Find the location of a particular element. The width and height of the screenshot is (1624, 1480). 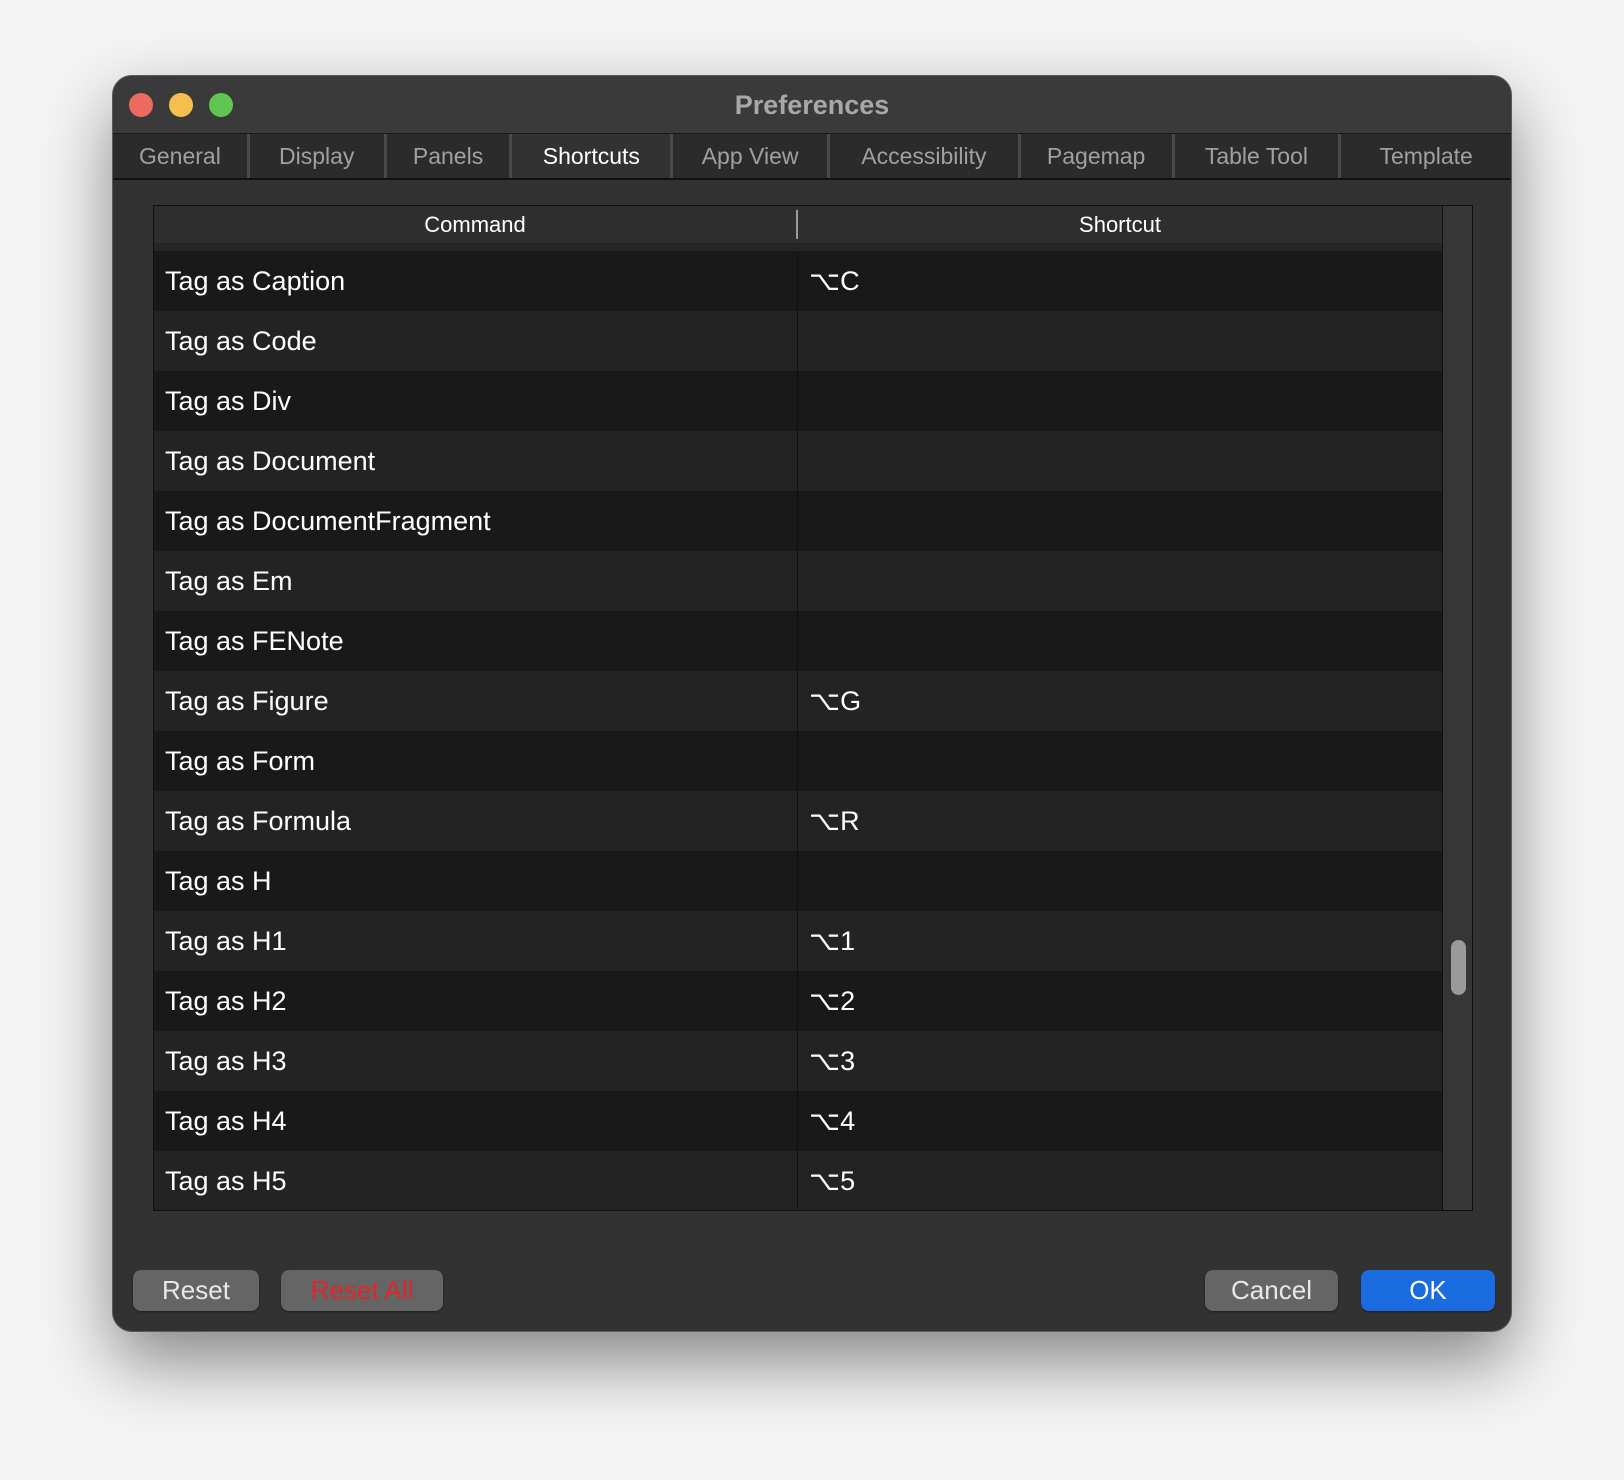

shortcut-cell: ⌥1 is located at coordinates (1121, 941).